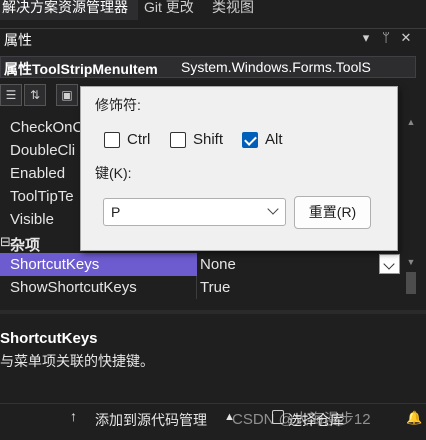 This screenshot has width=426, height=440. I want to click on chevron-down-icon, so click(389, 264).